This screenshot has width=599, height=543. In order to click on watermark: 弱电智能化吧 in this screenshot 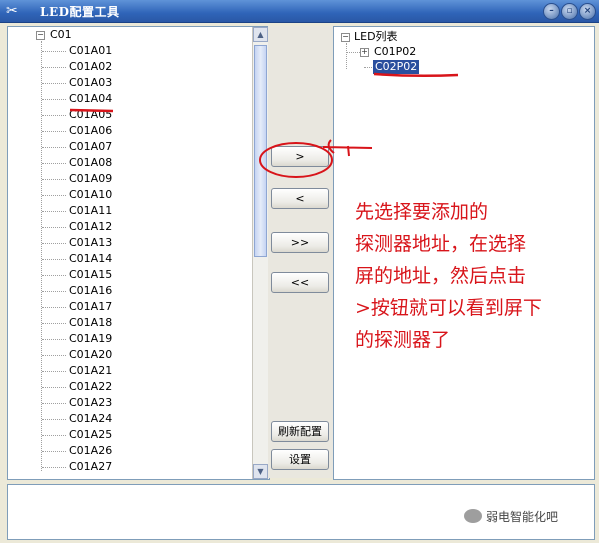, I will do `click(511, 516)`.